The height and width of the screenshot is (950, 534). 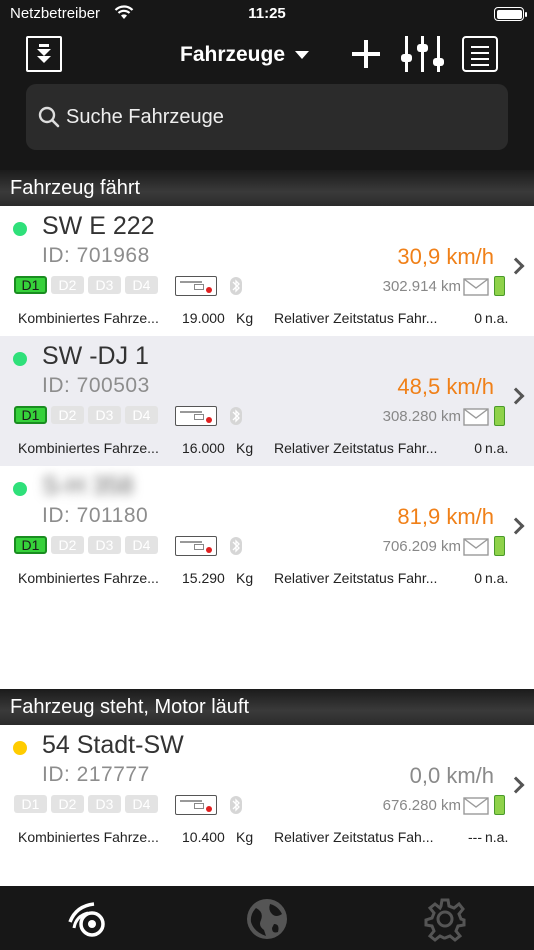 What do you see at coordinates (88, 486) in the screenshot?
I see `vehicle-name: S-H 358` at bounding box center [88, 486].